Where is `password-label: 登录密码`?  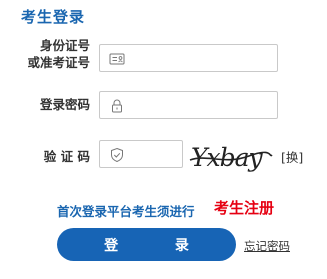 password-label: 登录密码 is located at coordinates (64, 104).